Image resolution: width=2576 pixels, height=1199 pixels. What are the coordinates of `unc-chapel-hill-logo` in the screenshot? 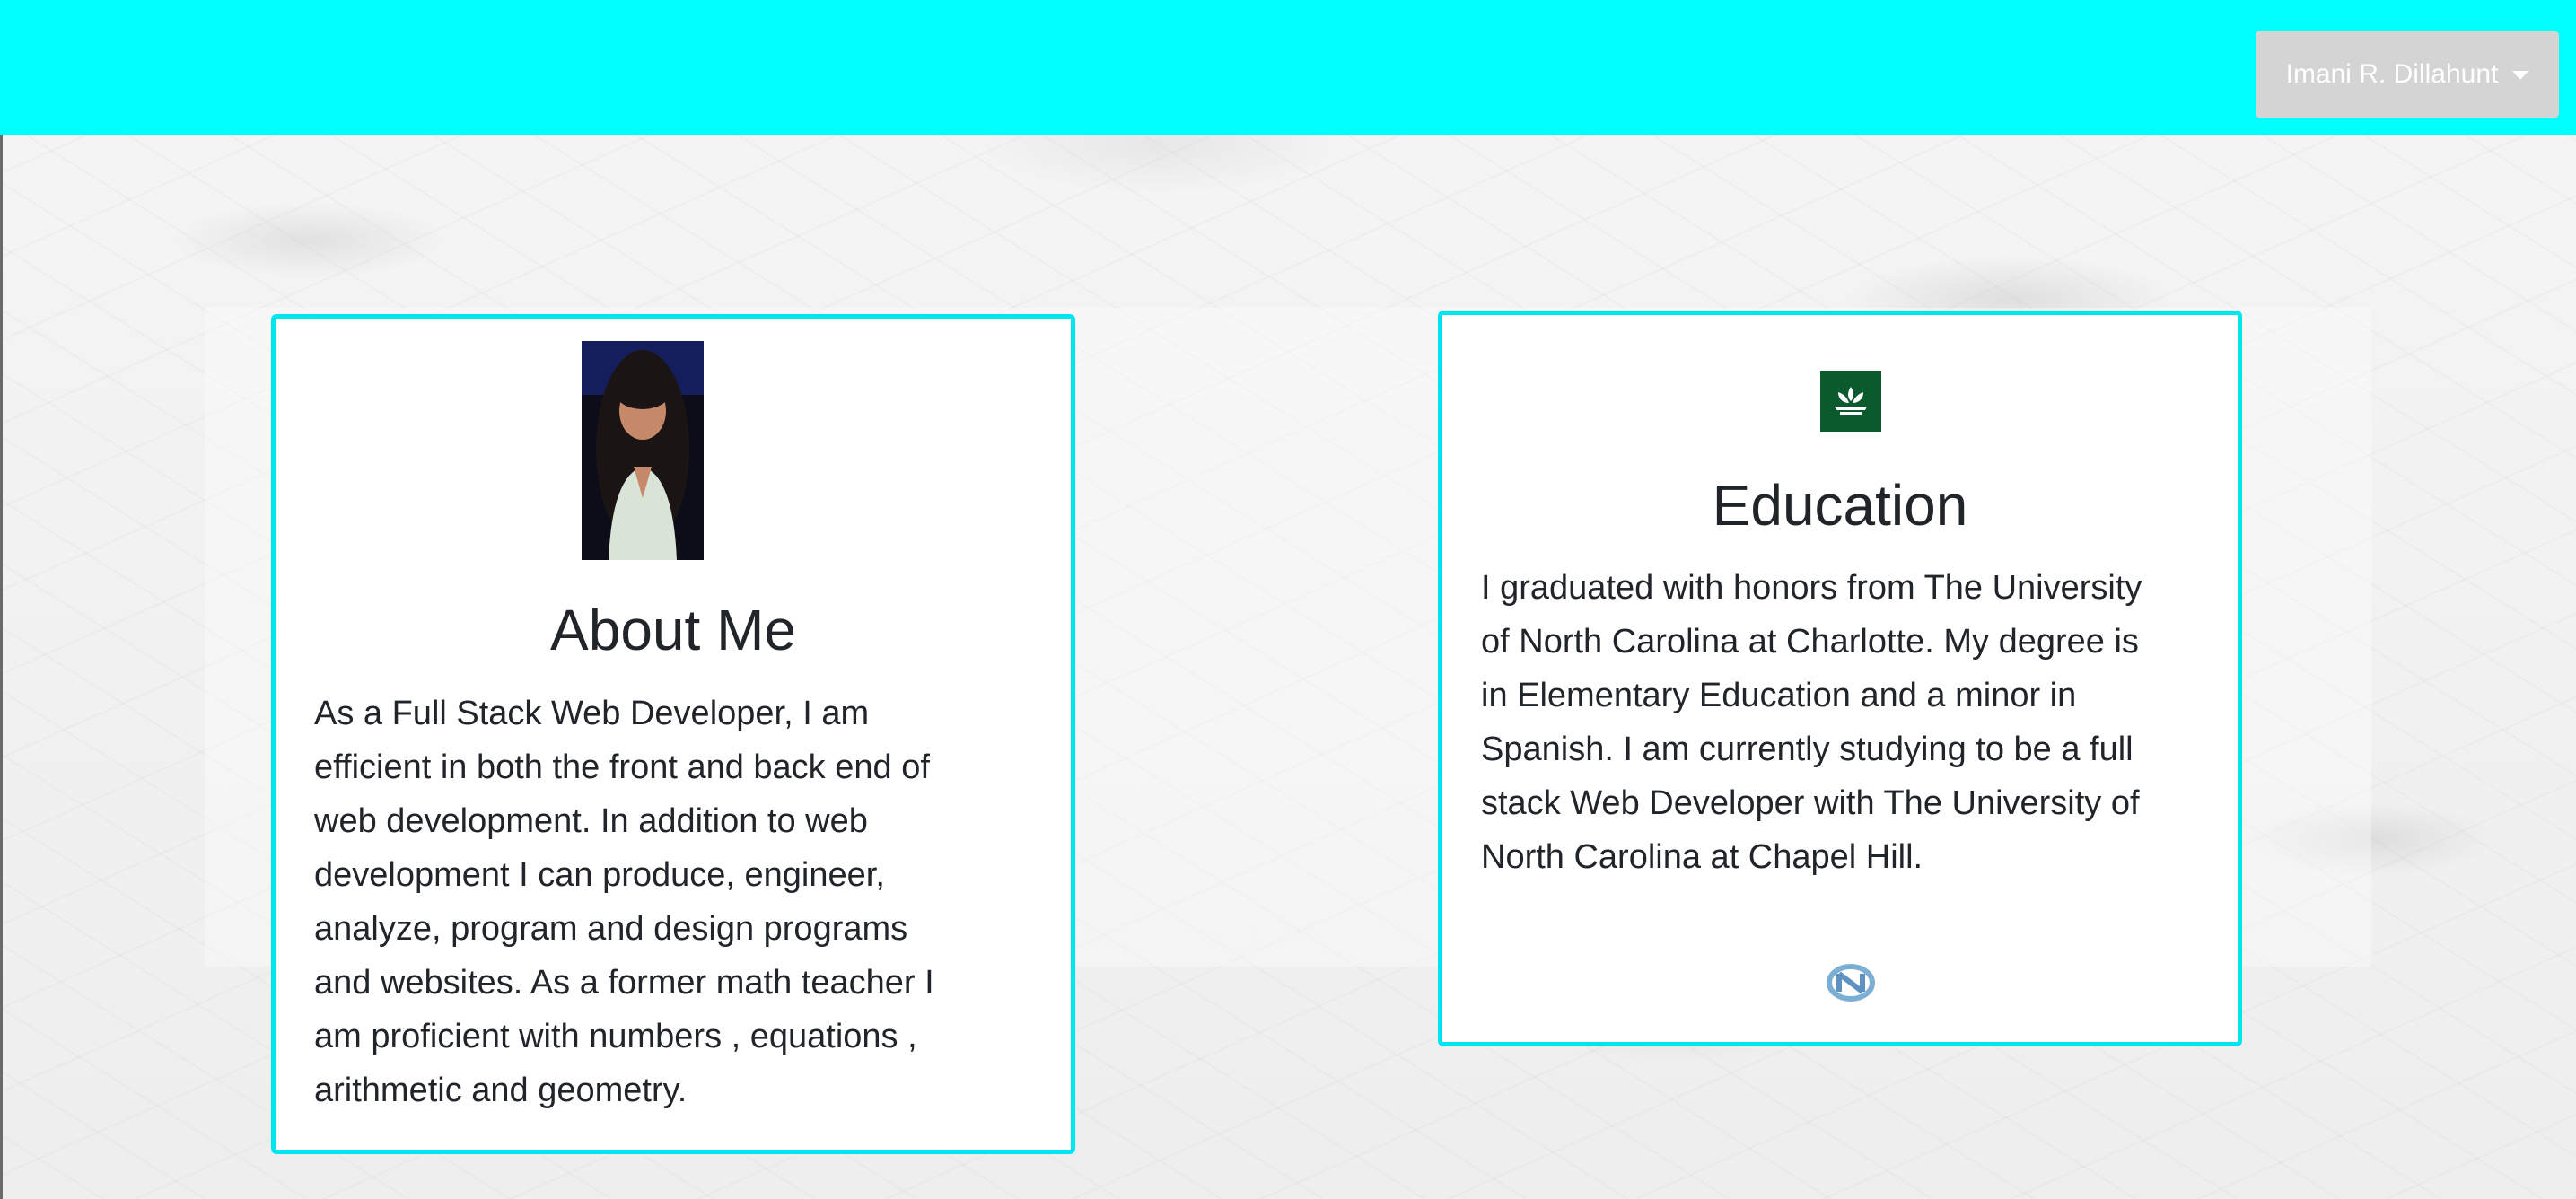 It's located at (1851, 983).